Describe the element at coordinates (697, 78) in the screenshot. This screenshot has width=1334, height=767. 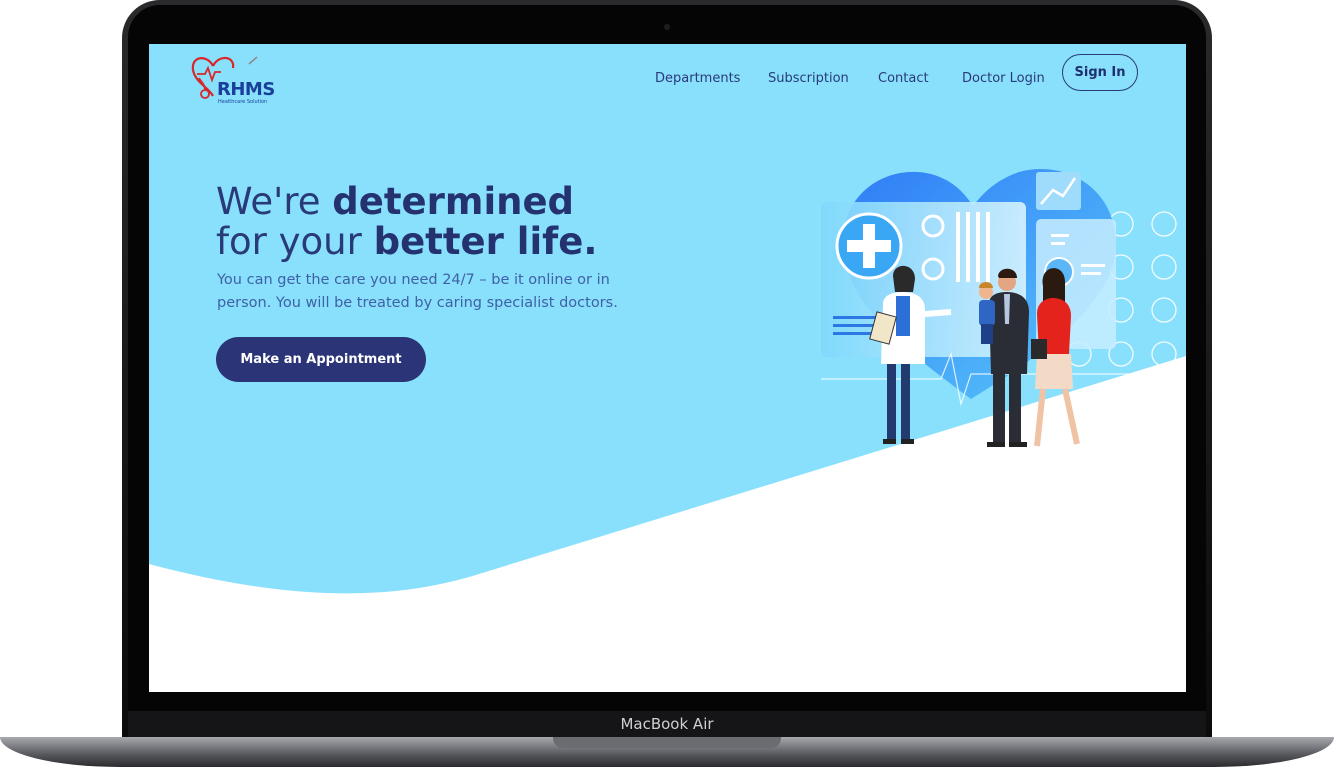
I see `nav-departments: Departments` at that location.